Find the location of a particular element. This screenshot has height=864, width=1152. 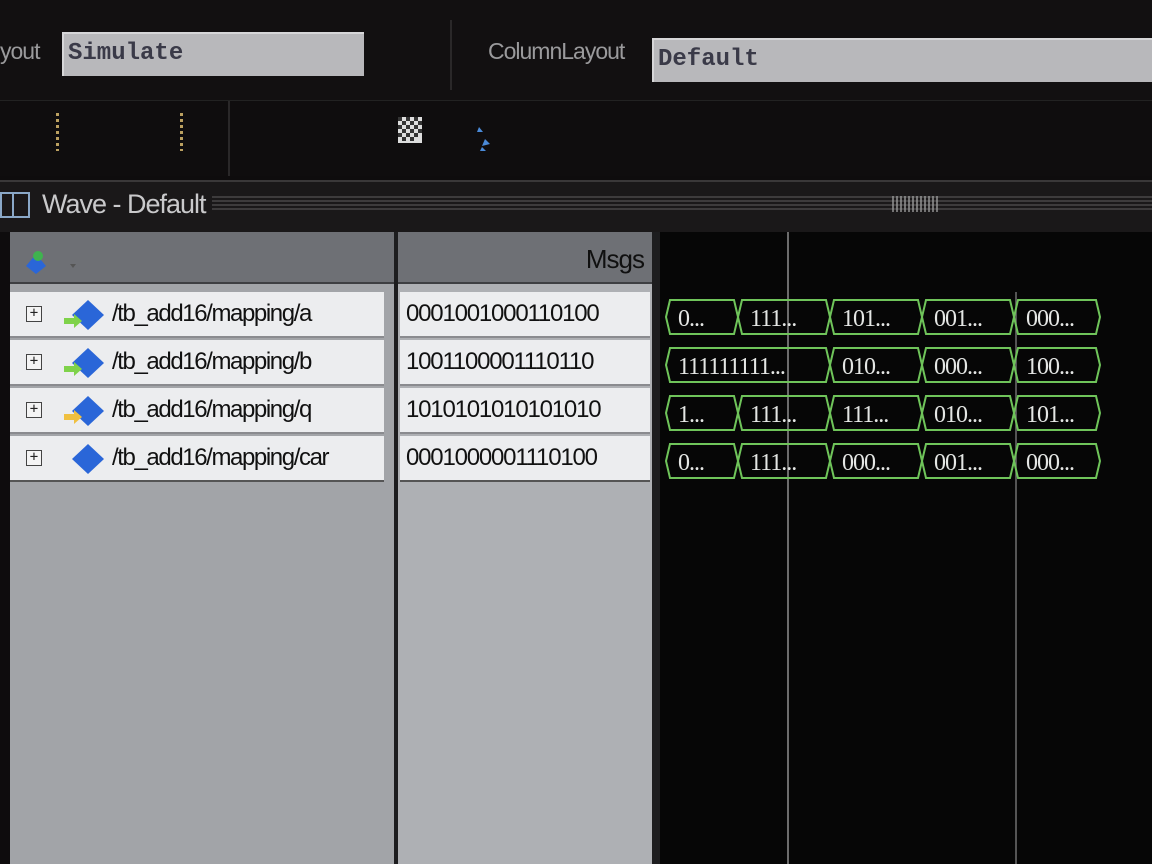

signal-row: + /tb_add16/mapping/q is located at coordinates (197, 411).